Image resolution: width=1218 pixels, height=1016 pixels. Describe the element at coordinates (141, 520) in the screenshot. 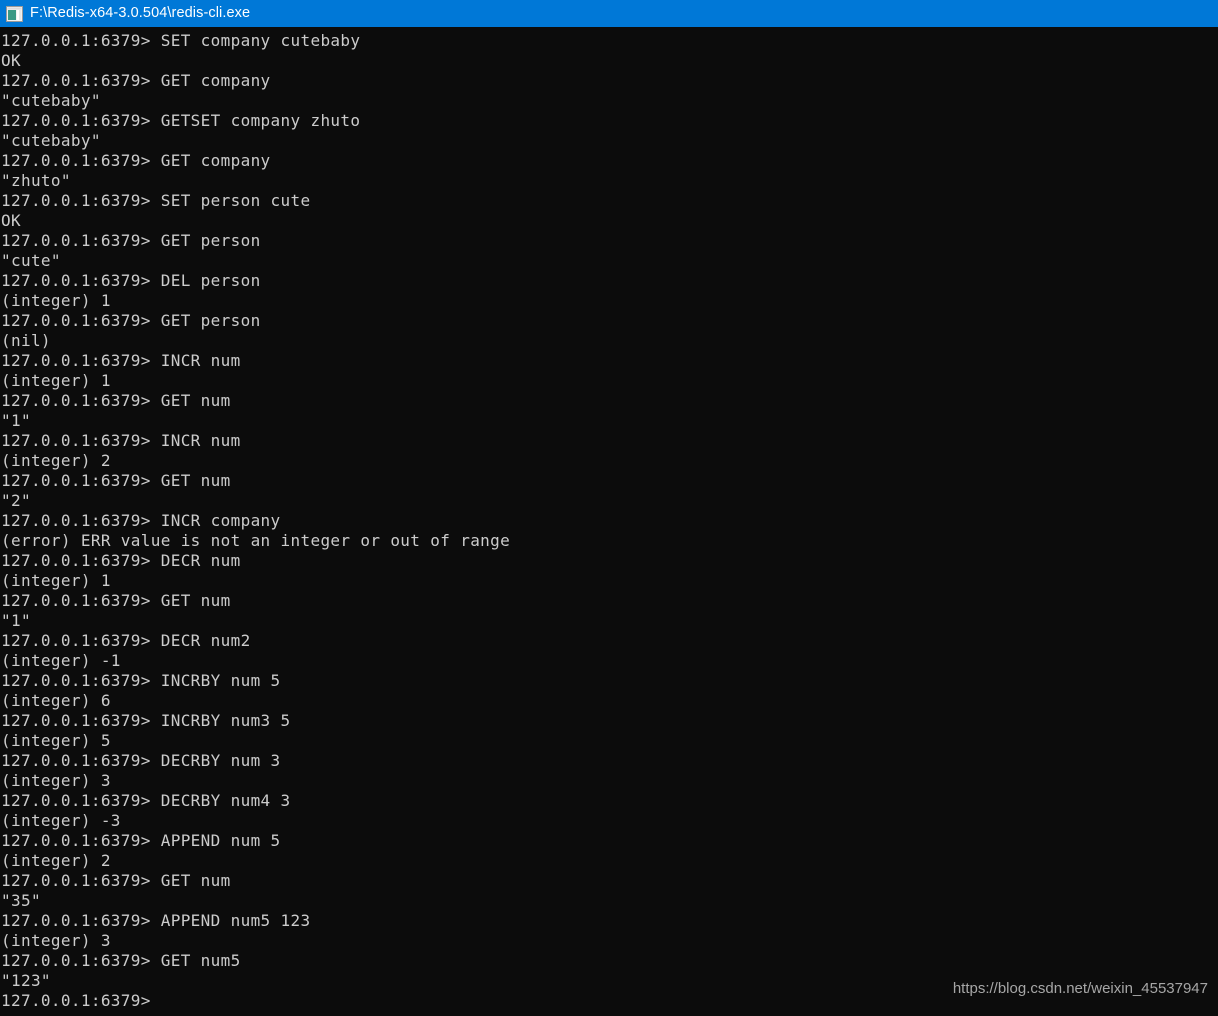

I see `terminal-line: 127.0.0.1:6379> INCR company` at that location.